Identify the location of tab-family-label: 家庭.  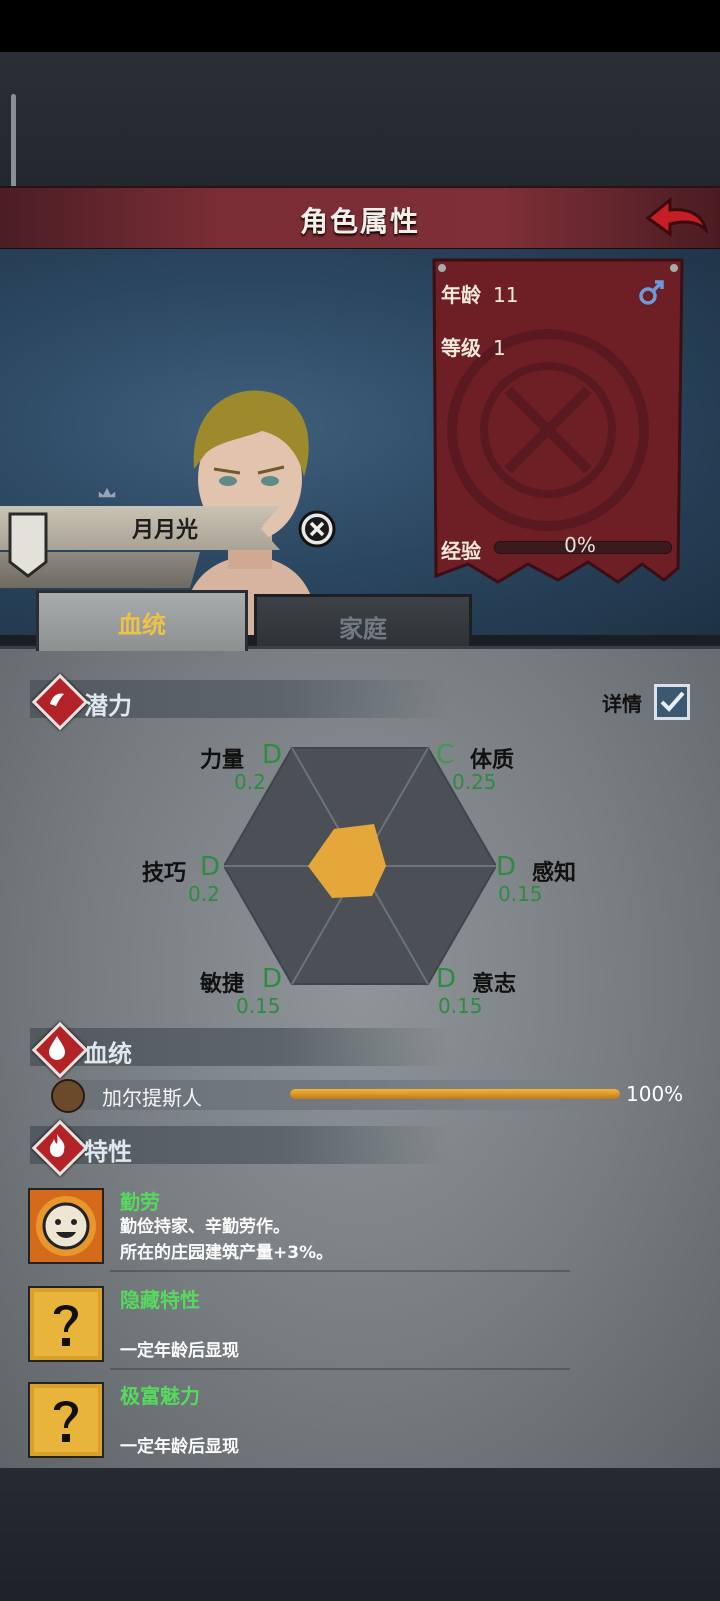
(363, 629).